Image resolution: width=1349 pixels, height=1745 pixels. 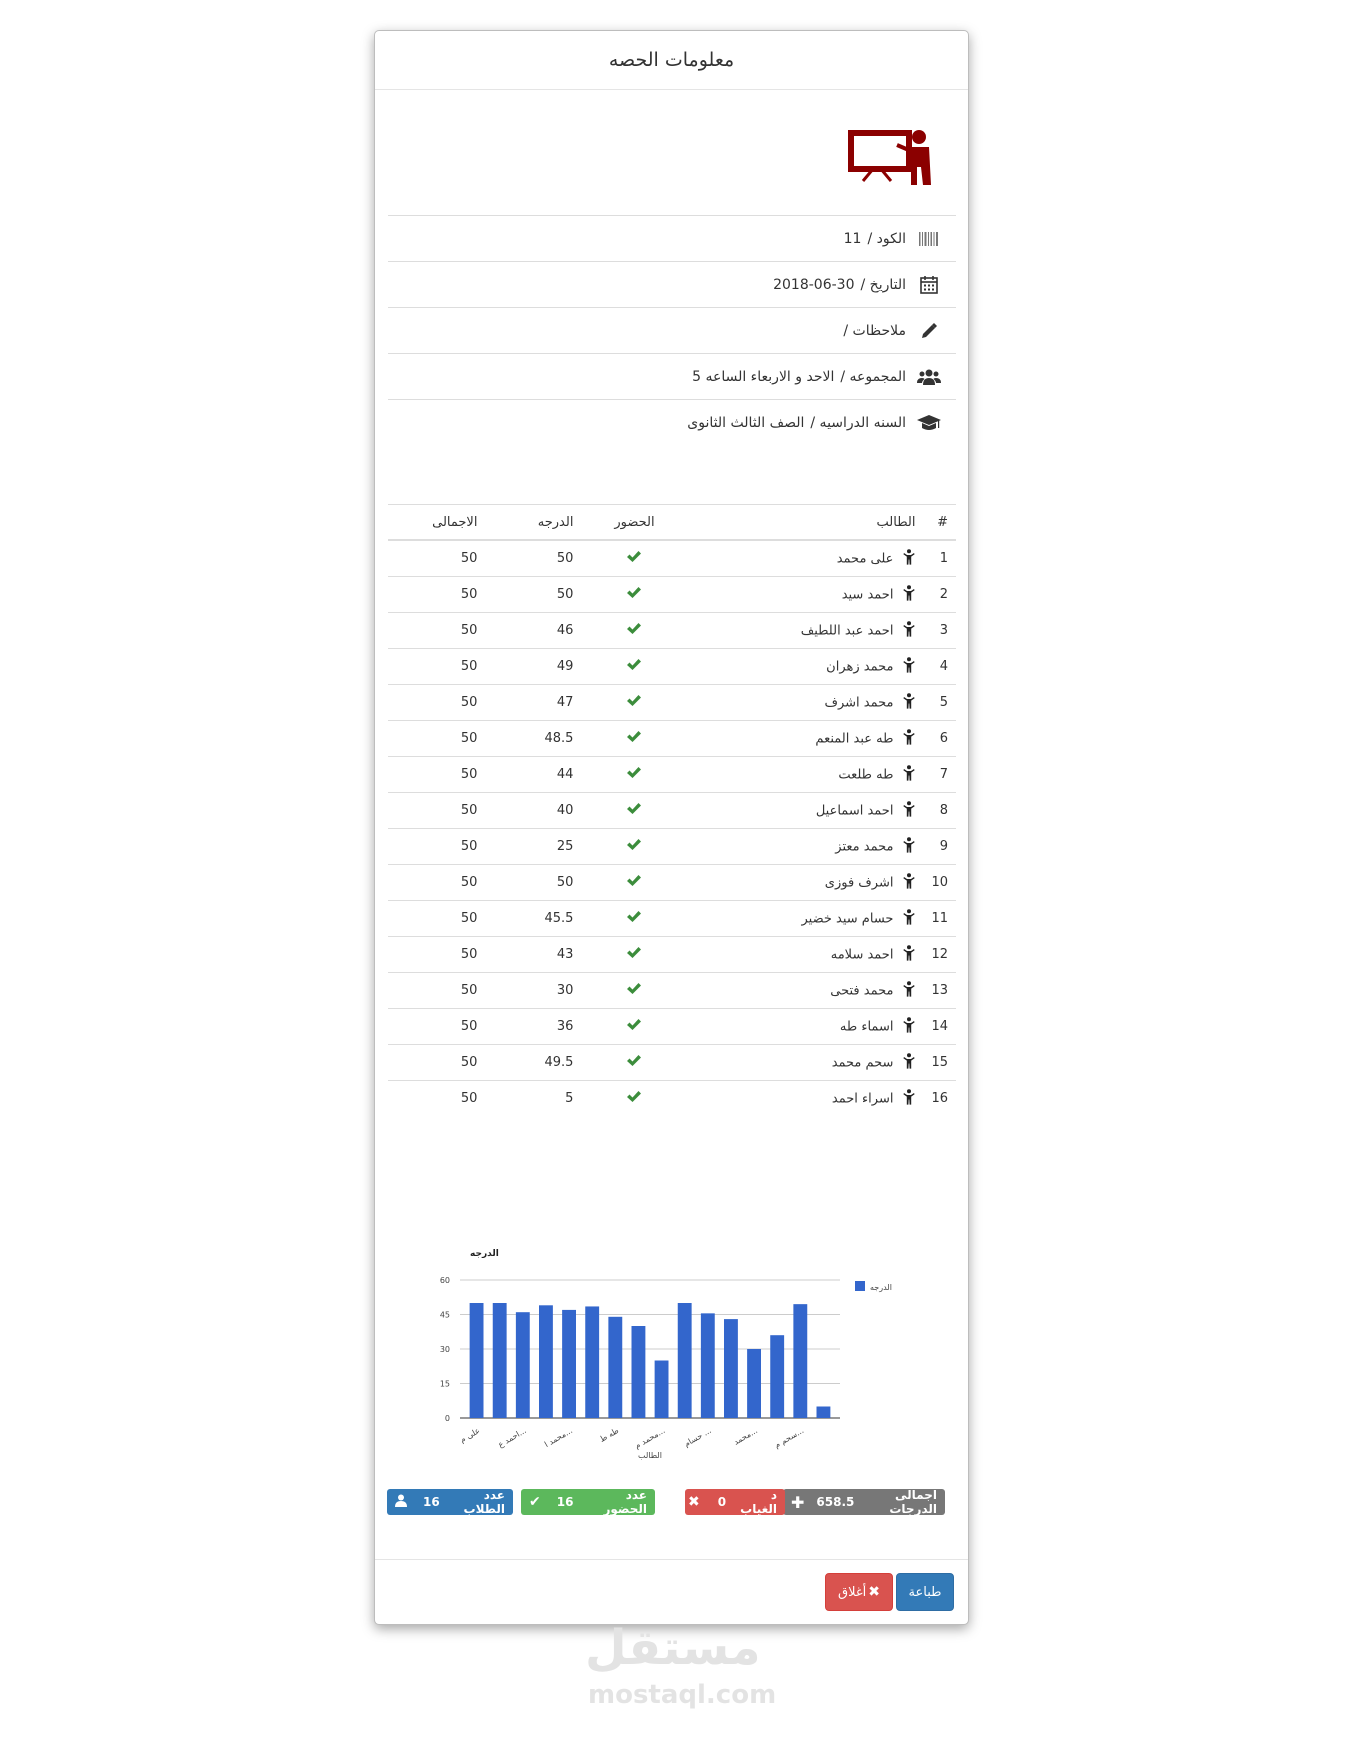 I want to click on table-row: 12 احمد سلامه 43 50, so click(x=672, y=954).